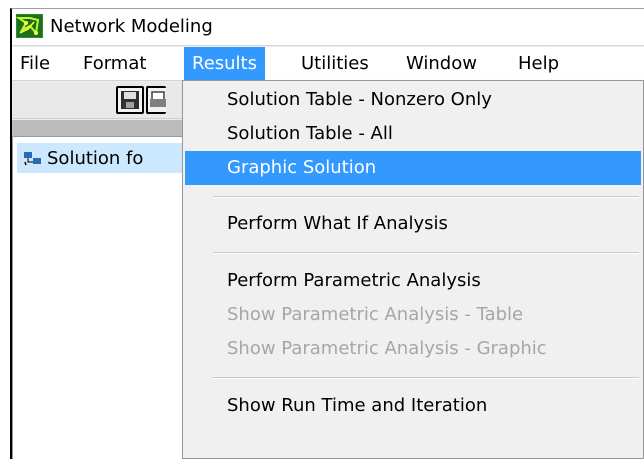 This screenshot has width=644, height=459. What do you see at coordinates (441, 64) in the screenshot?
I see `menu-window: Window` at bounding box center [441, 64].